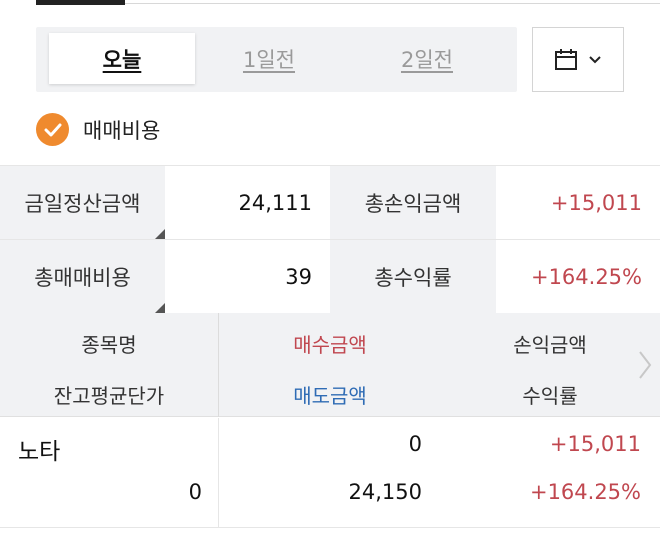  Describe the element at coordinates (247, 203) in the screenshot. I see `settlement-value: 24,111` at that location.